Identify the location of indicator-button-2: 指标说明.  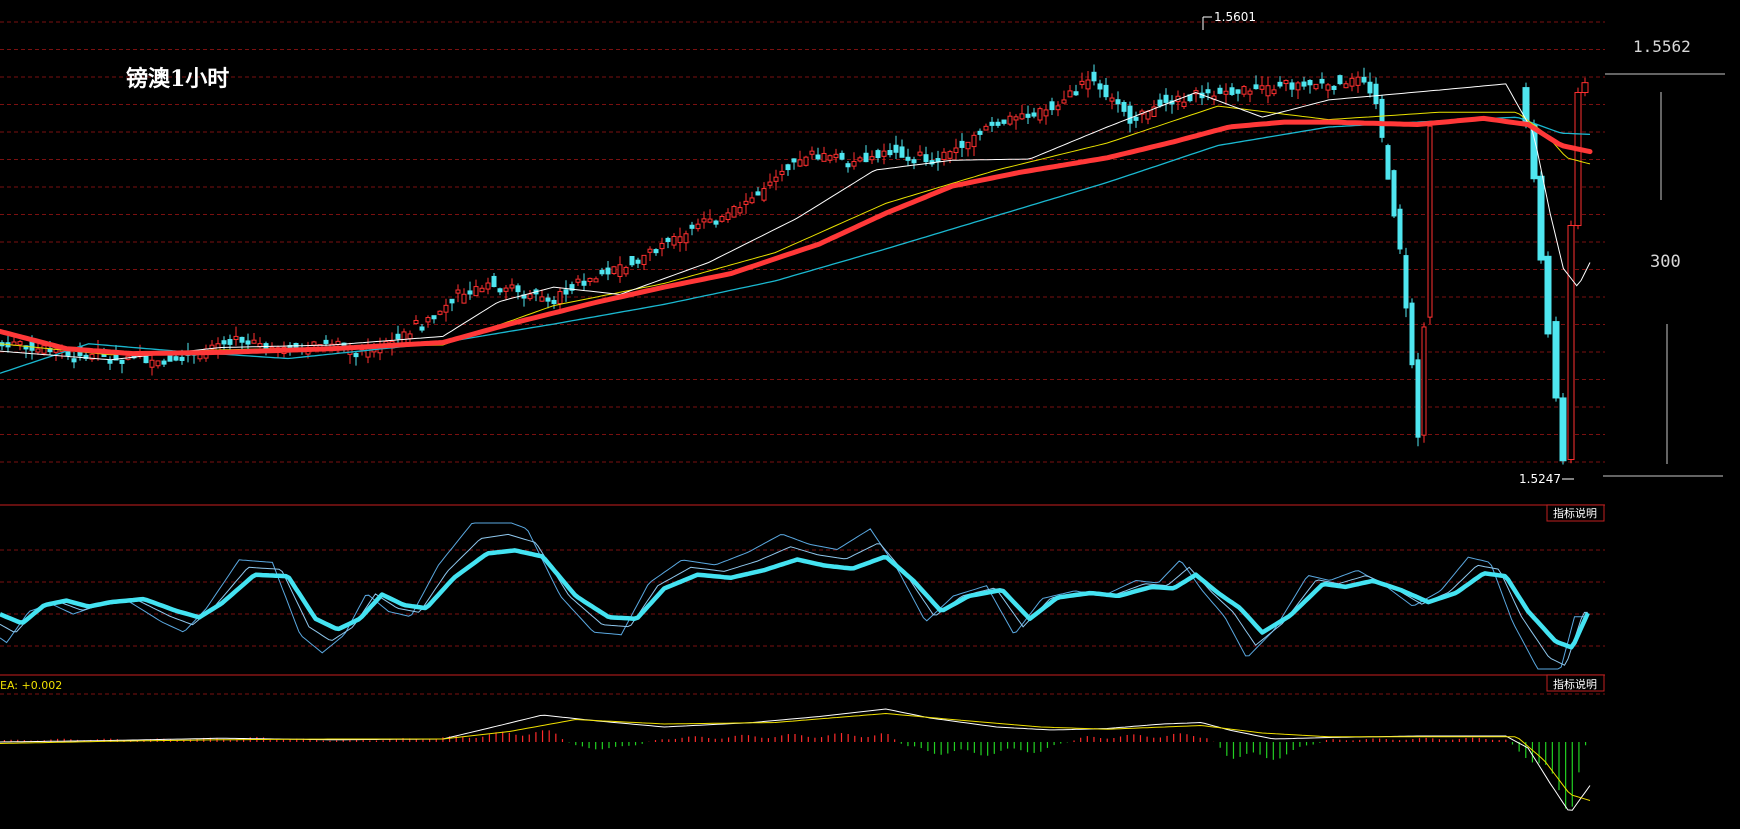
(1575, 683).